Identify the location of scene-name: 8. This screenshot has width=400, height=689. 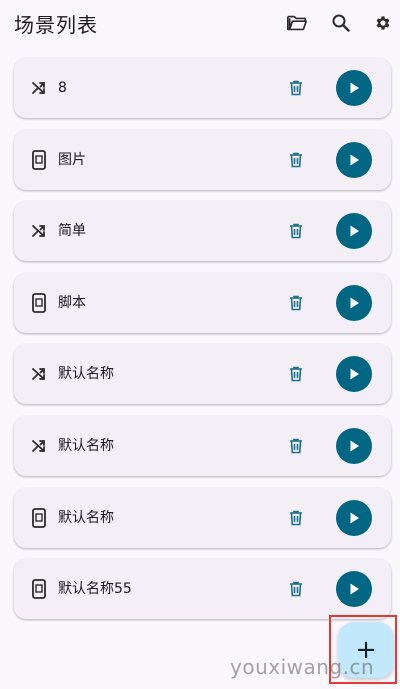
(62, 88).